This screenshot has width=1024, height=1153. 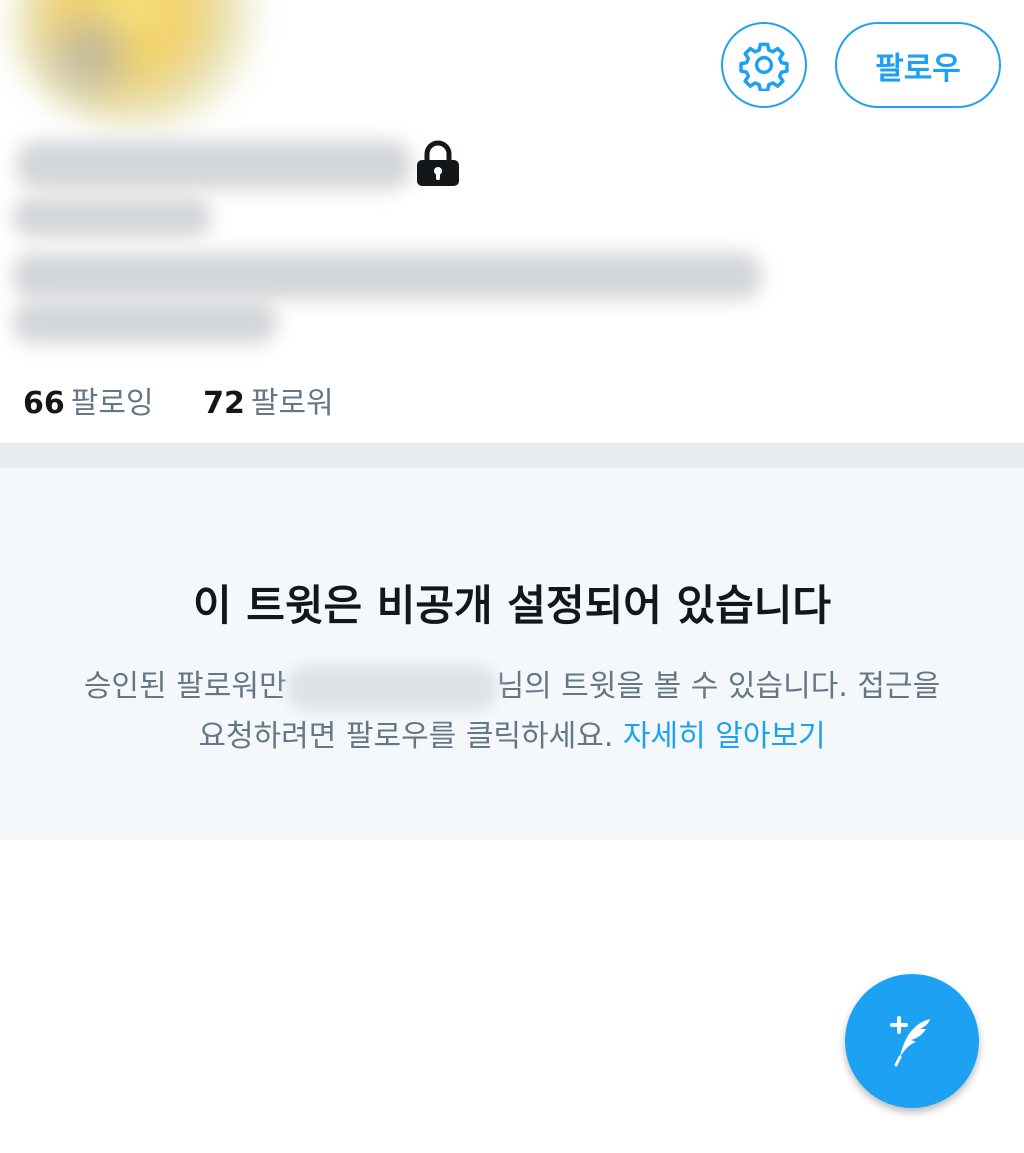 I want to click on section-divider, so click(x=512, y=455).